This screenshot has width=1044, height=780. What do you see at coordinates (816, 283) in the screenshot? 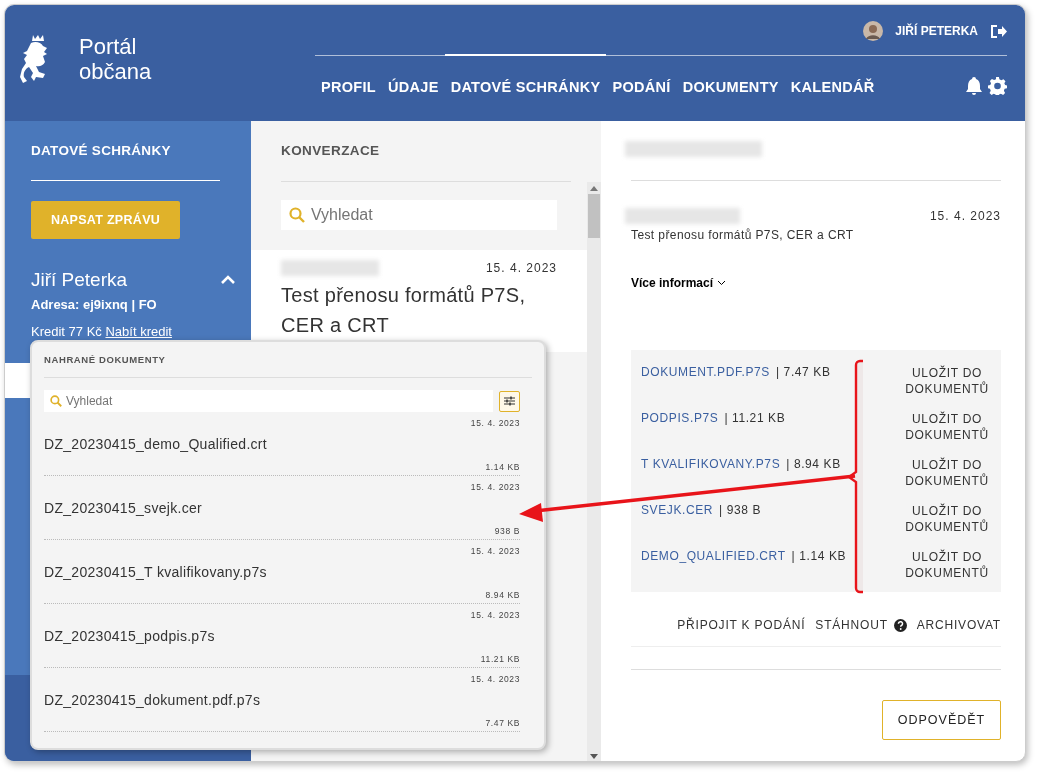
I see `more-info-link: Více informací` at bounding box center [816, 283].